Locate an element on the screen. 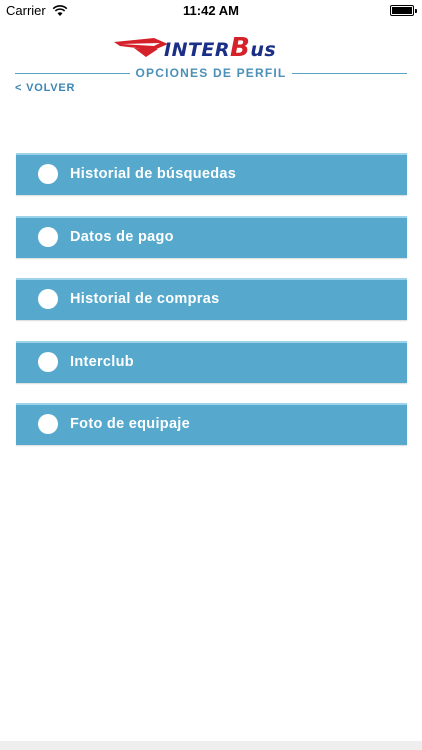 The image size is (422, 750). menu-item-label: Foto de equipaje is located at coordinates (130, 424).